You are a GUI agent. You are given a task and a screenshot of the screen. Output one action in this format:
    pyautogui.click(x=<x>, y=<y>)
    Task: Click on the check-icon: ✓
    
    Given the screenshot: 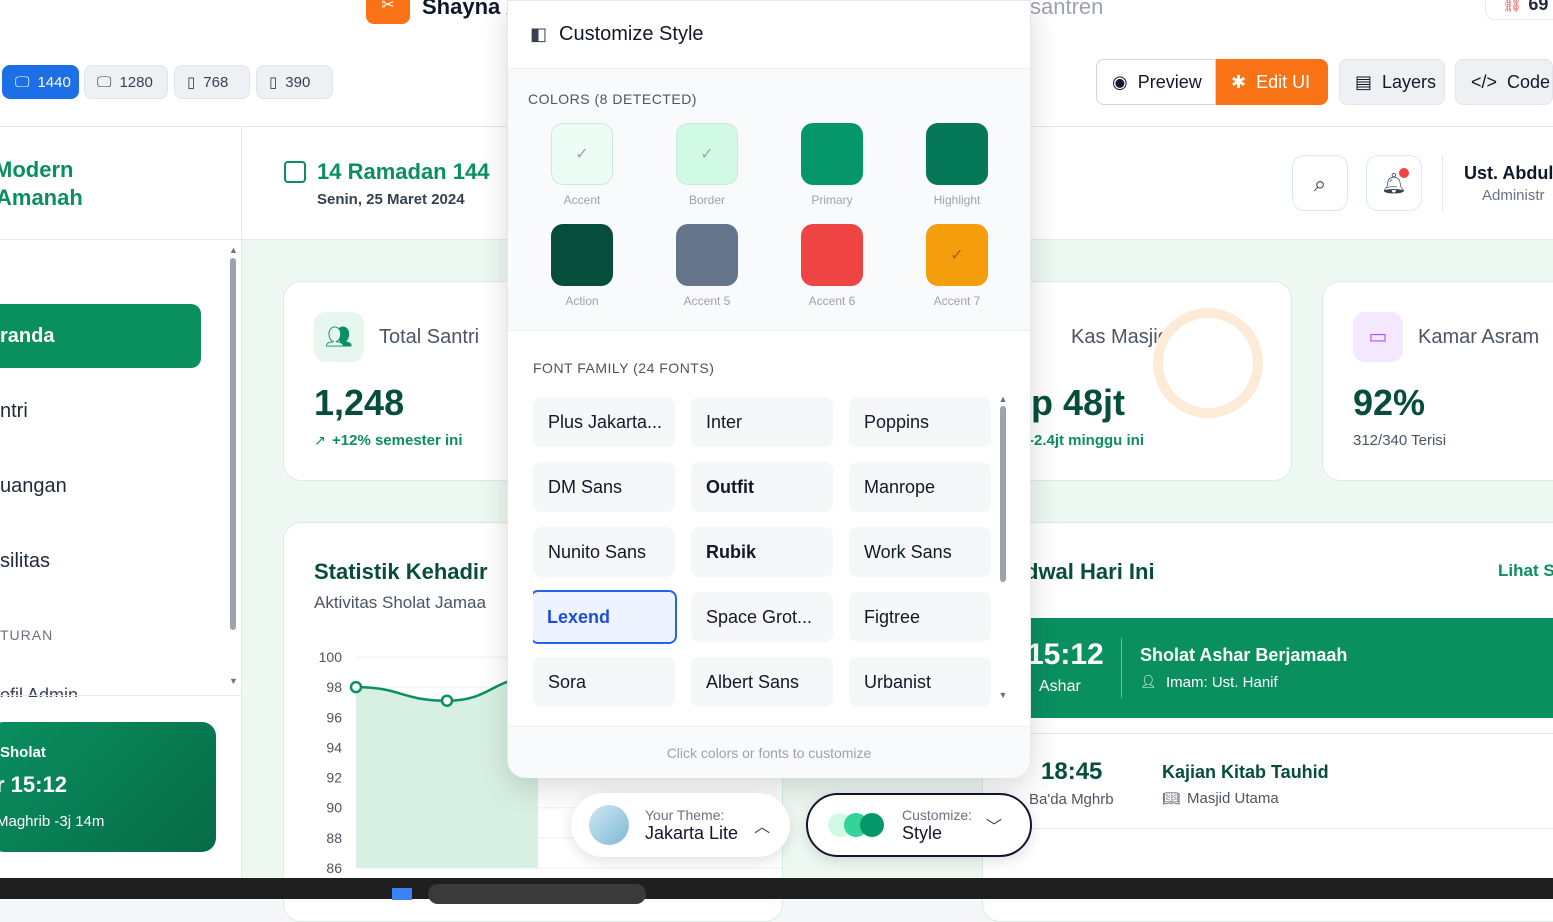 What is the action you would take?
    pyautogui.click(x=957, y=255)
    